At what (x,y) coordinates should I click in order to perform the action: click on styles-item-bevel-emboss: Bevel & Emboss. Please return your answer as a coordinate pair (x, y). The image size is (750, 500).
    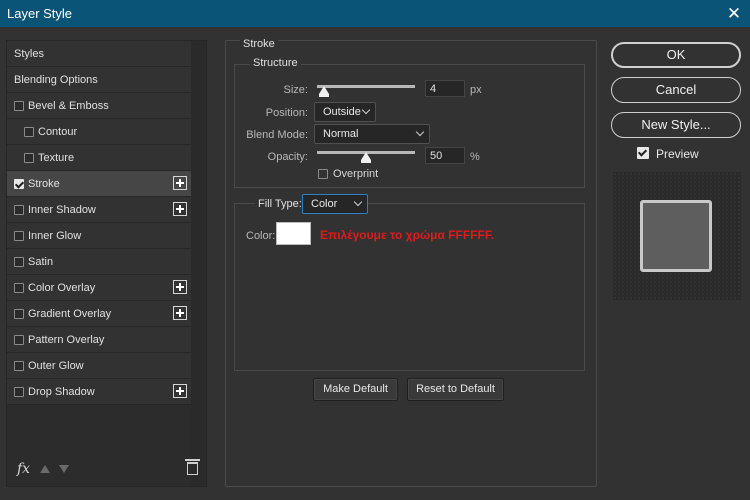
    Looking at the image, I should click on (99, 106).